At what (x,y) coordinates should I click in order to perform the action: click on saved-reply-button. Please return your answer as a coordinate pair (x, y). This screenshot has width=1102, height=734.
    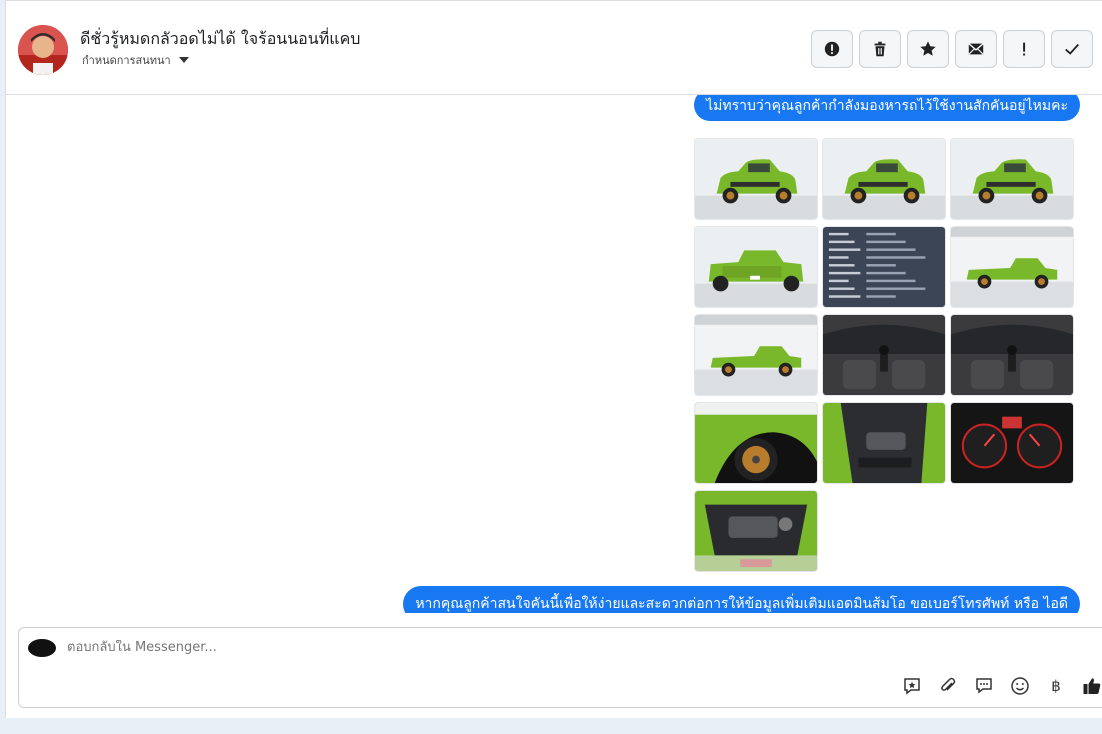
    Looking at the image, I should click on (912, 686).